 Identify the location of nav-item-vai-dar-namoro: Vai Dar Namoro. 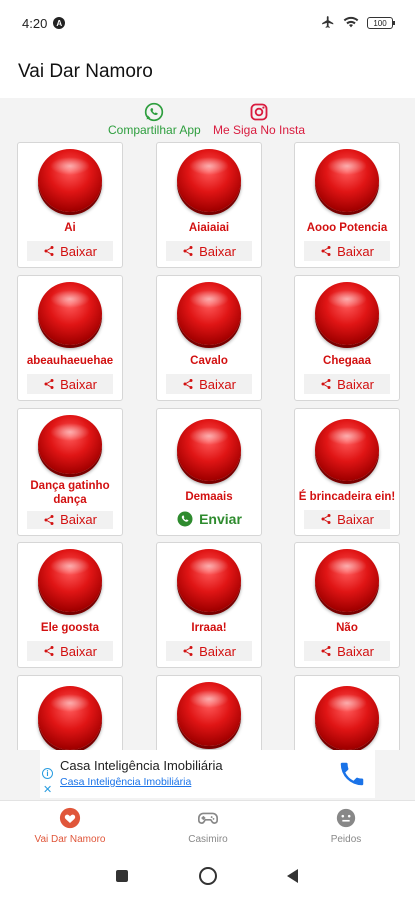
(70, 826).